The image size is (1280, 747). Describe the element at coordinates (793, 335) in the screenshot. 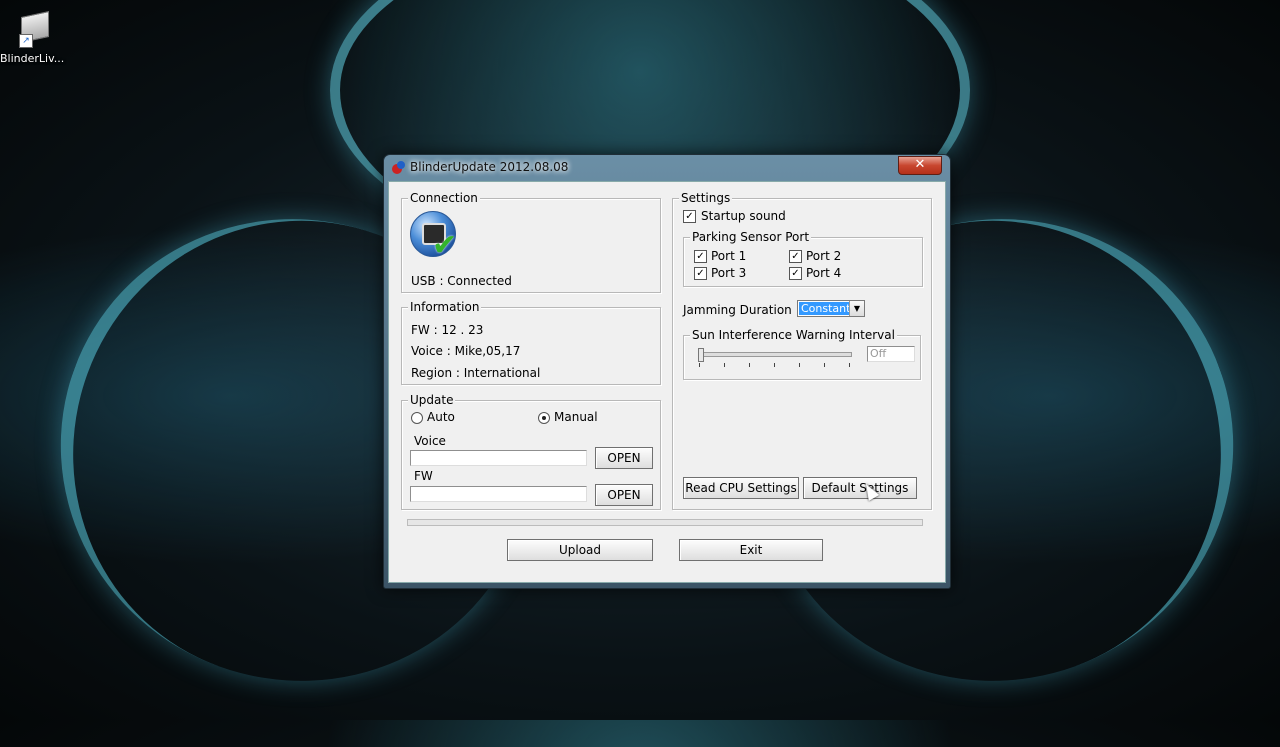

I see `sun-interference-legend: Sun Interference Warning Interval` at that location.